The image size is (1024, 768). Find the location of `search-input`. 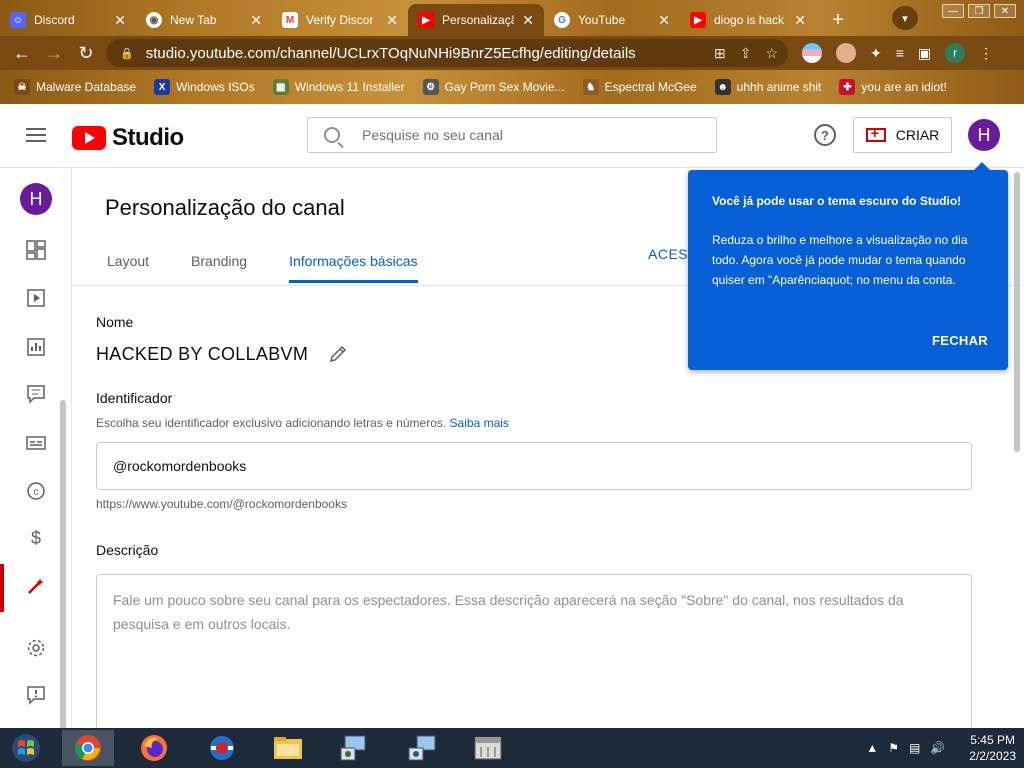

search-input is located at coordinates (522, 135).